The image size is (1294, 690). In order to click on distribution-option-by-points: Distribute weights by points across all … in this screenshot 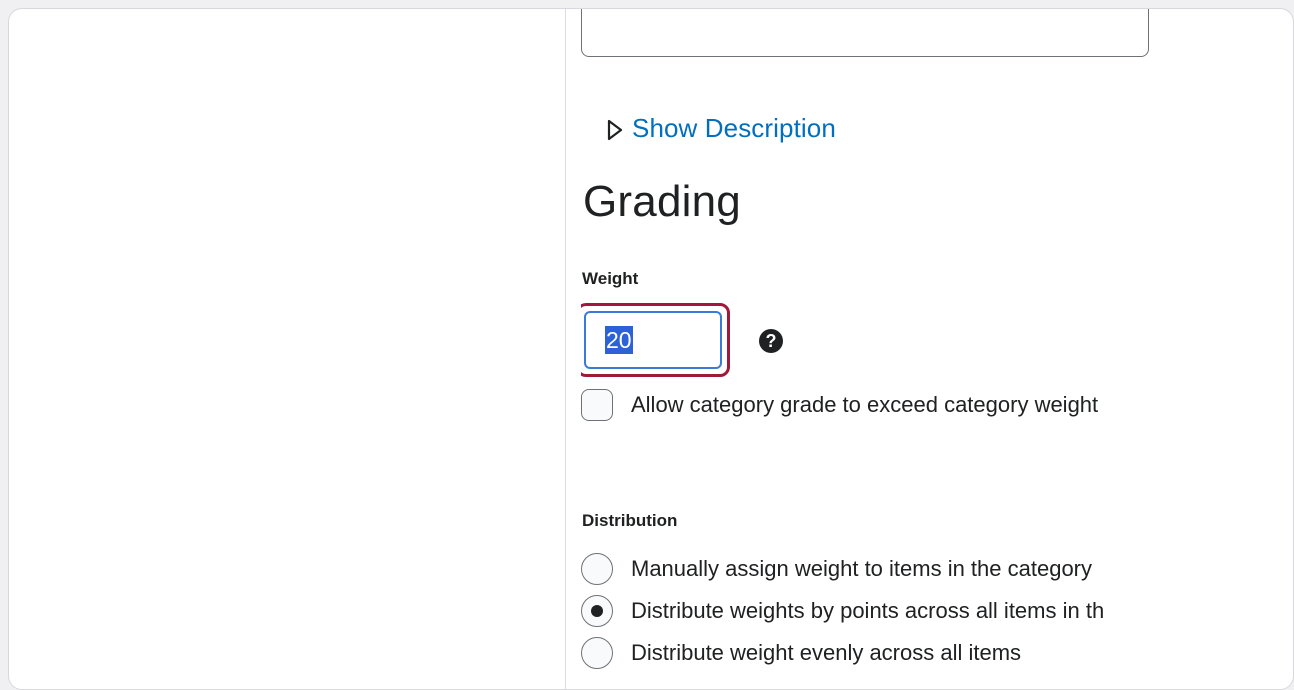, I will do `click(842, 611)`.